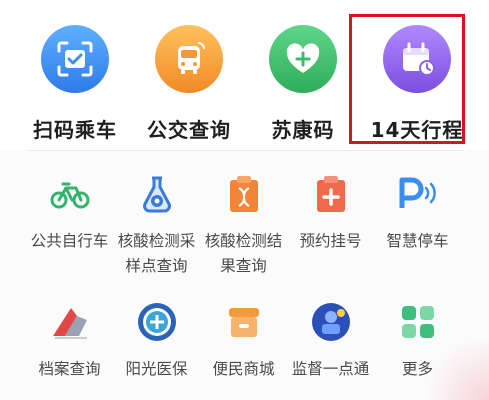 The height and width of the screenshot is (400, 489). I want to click on archive-query-label: 档案查询, so click(69, 369).